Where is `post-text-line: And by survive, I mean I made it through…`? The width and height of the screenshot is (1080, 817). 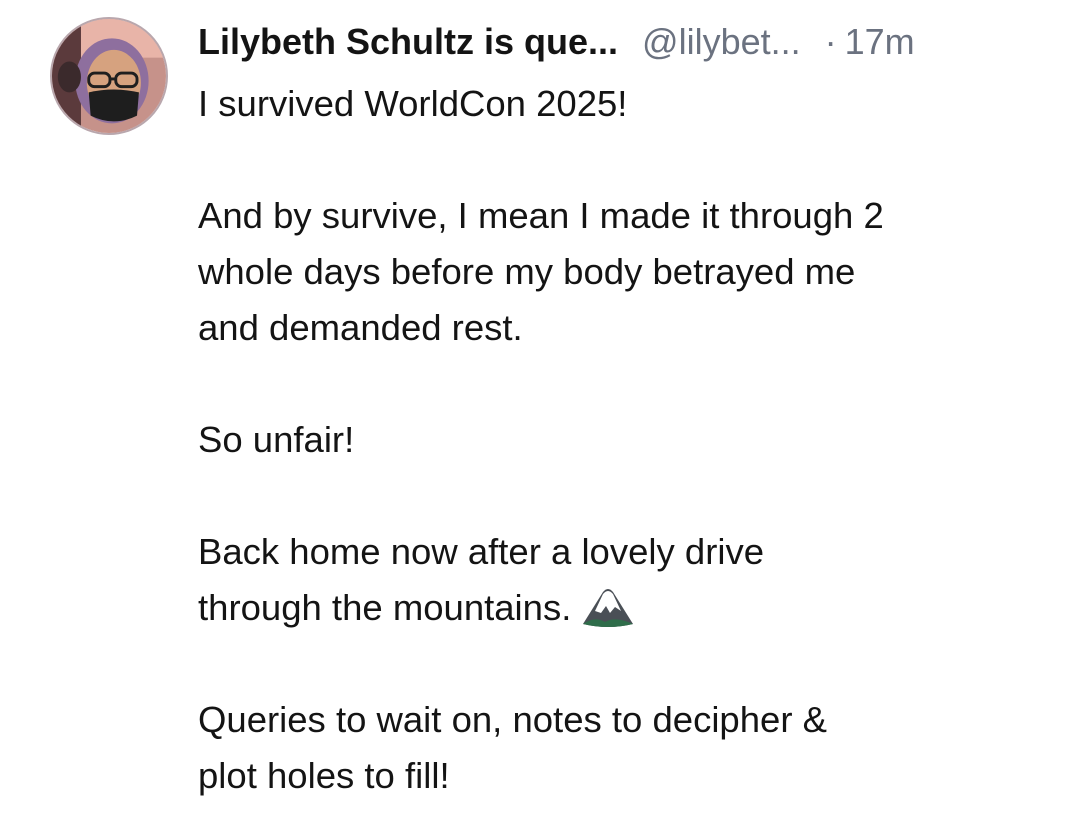
post-text-line: And by survive, I mean I made it through… is located at coordinates (541, 215).